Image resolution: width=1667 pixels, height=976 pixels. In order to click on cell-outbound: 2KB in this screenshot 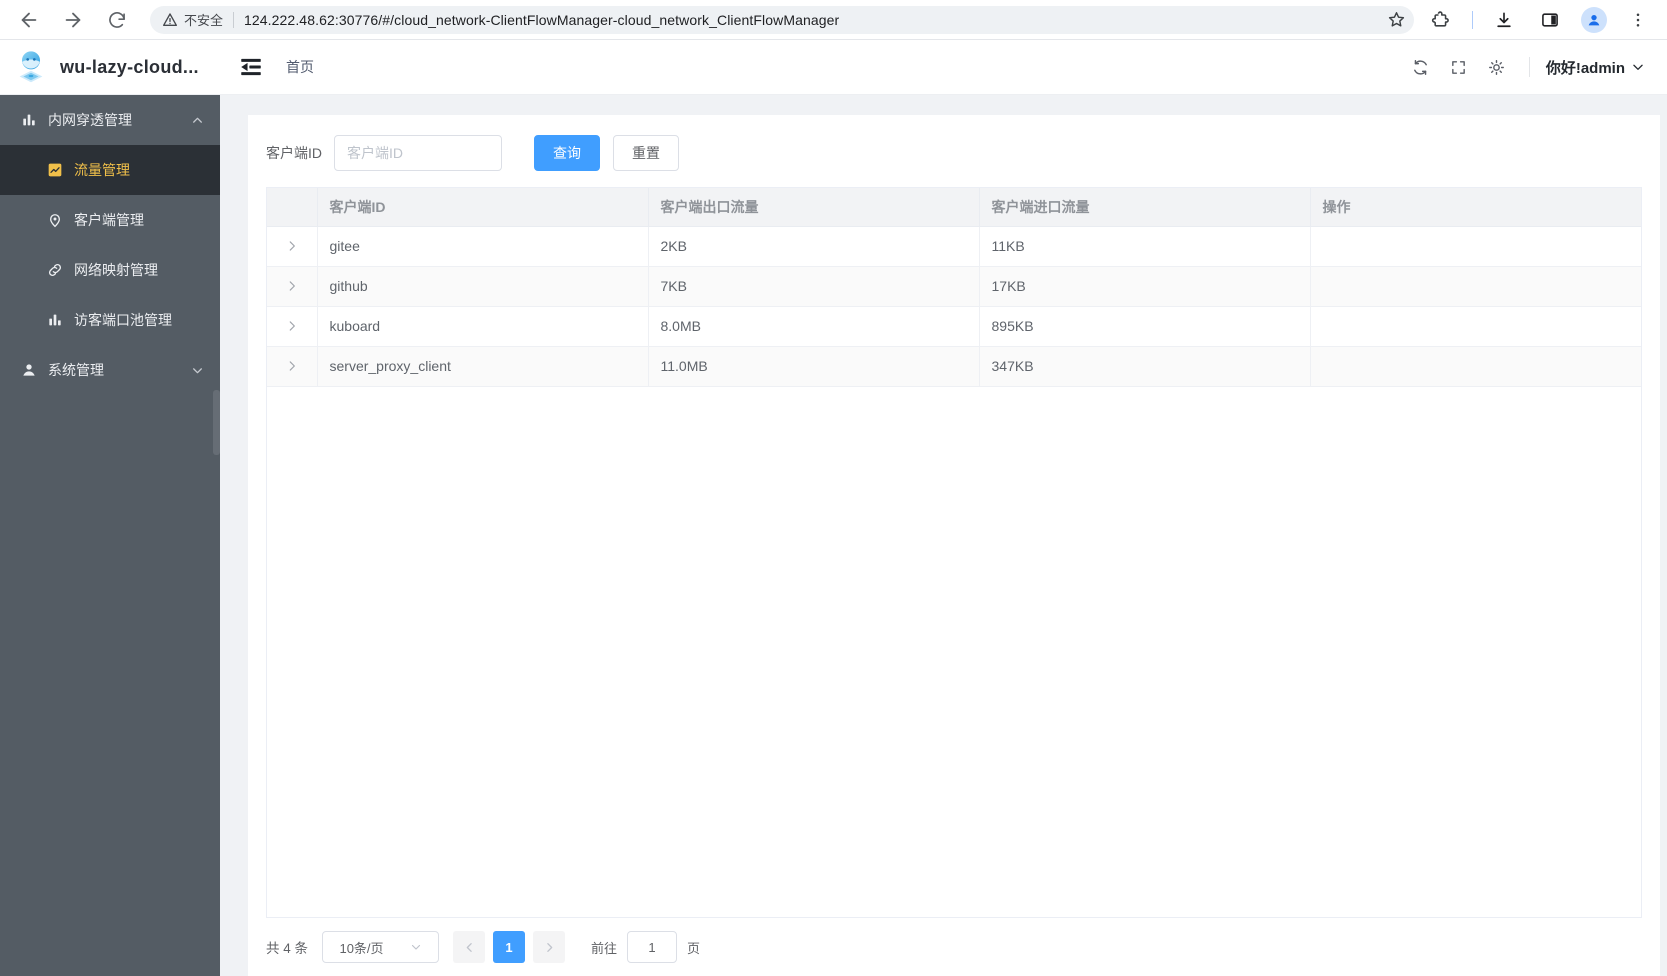, I will do `click(814, 246)`.